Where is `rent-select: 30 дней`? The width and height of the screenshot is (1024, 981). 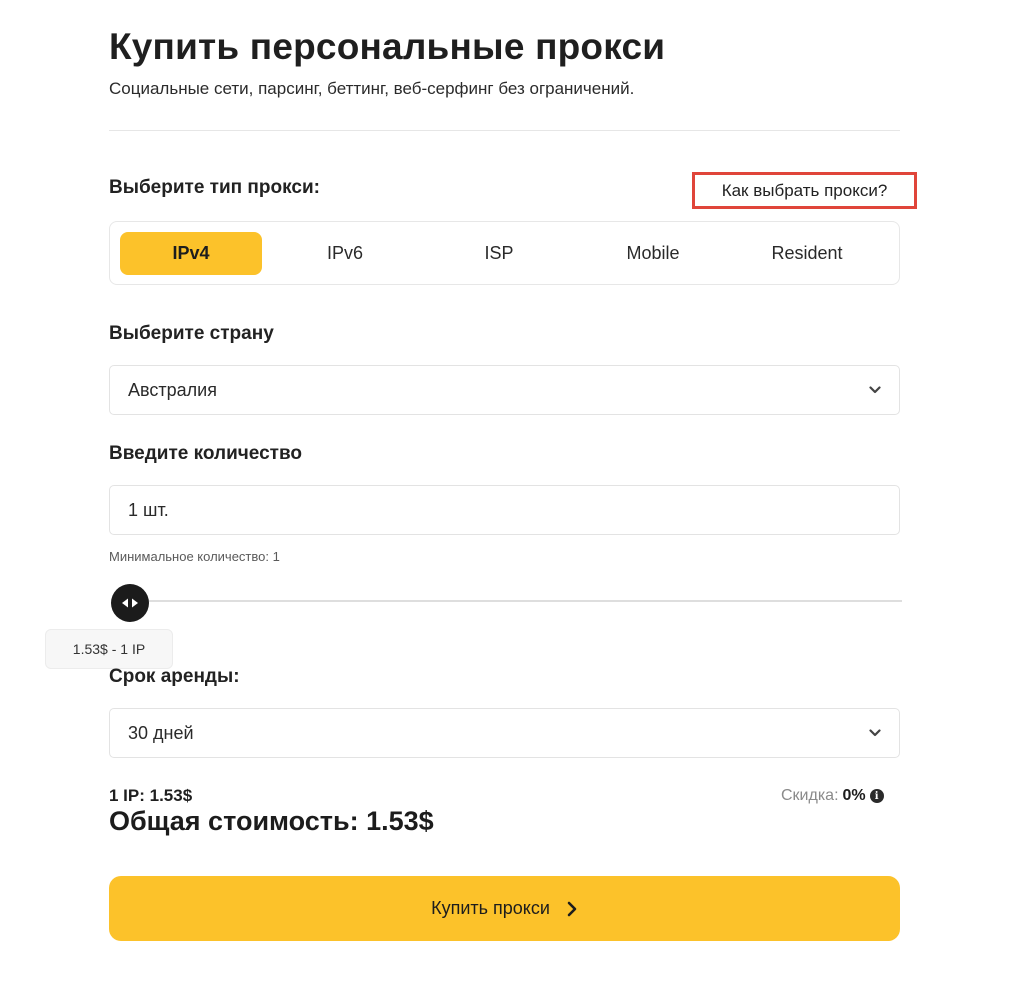 rent-select: 30 дней is located at coordinates (504, 733).